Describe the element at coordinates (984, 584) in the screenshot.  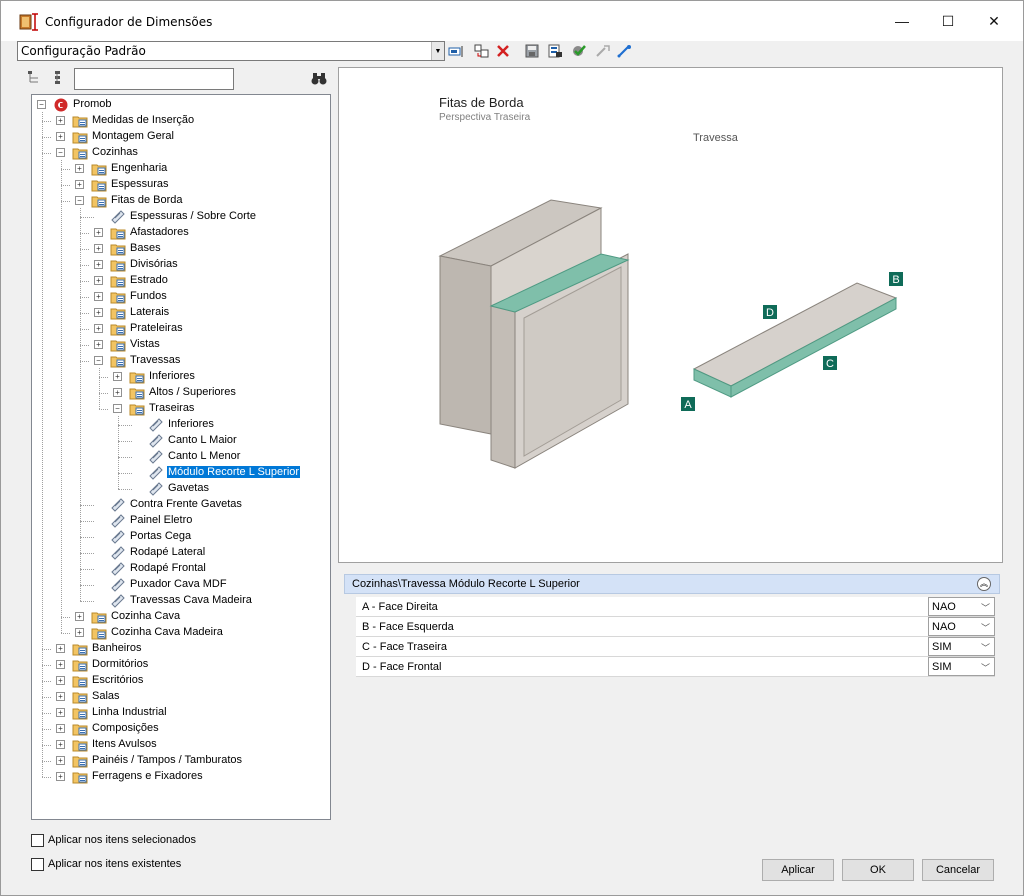
I see `collapse-icon: ︽` at that location.